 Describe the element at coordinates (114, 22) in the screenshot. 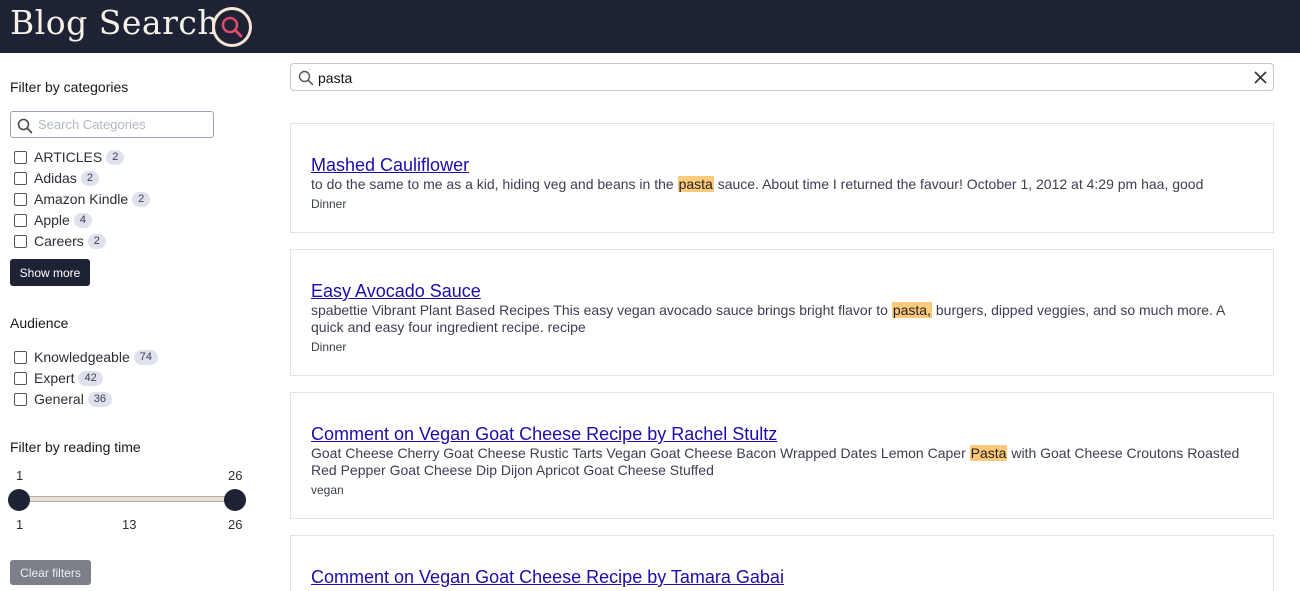

I see `app-title: Blog Search` at that location.